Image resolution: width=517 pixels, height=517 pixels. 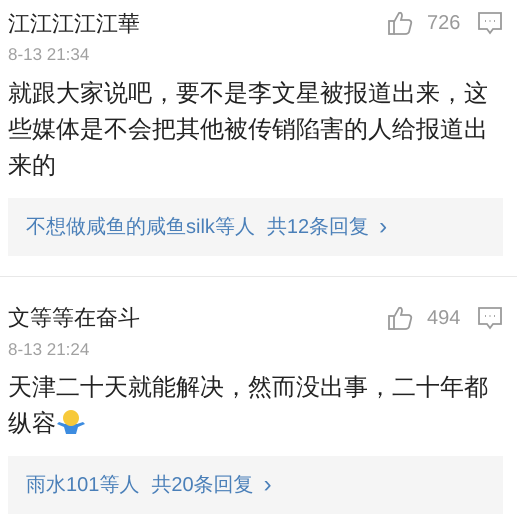 I want to click on comment-text: 天津二十天就能解决，然而没出事，二十年都纵容, so click(x=248, y=406).